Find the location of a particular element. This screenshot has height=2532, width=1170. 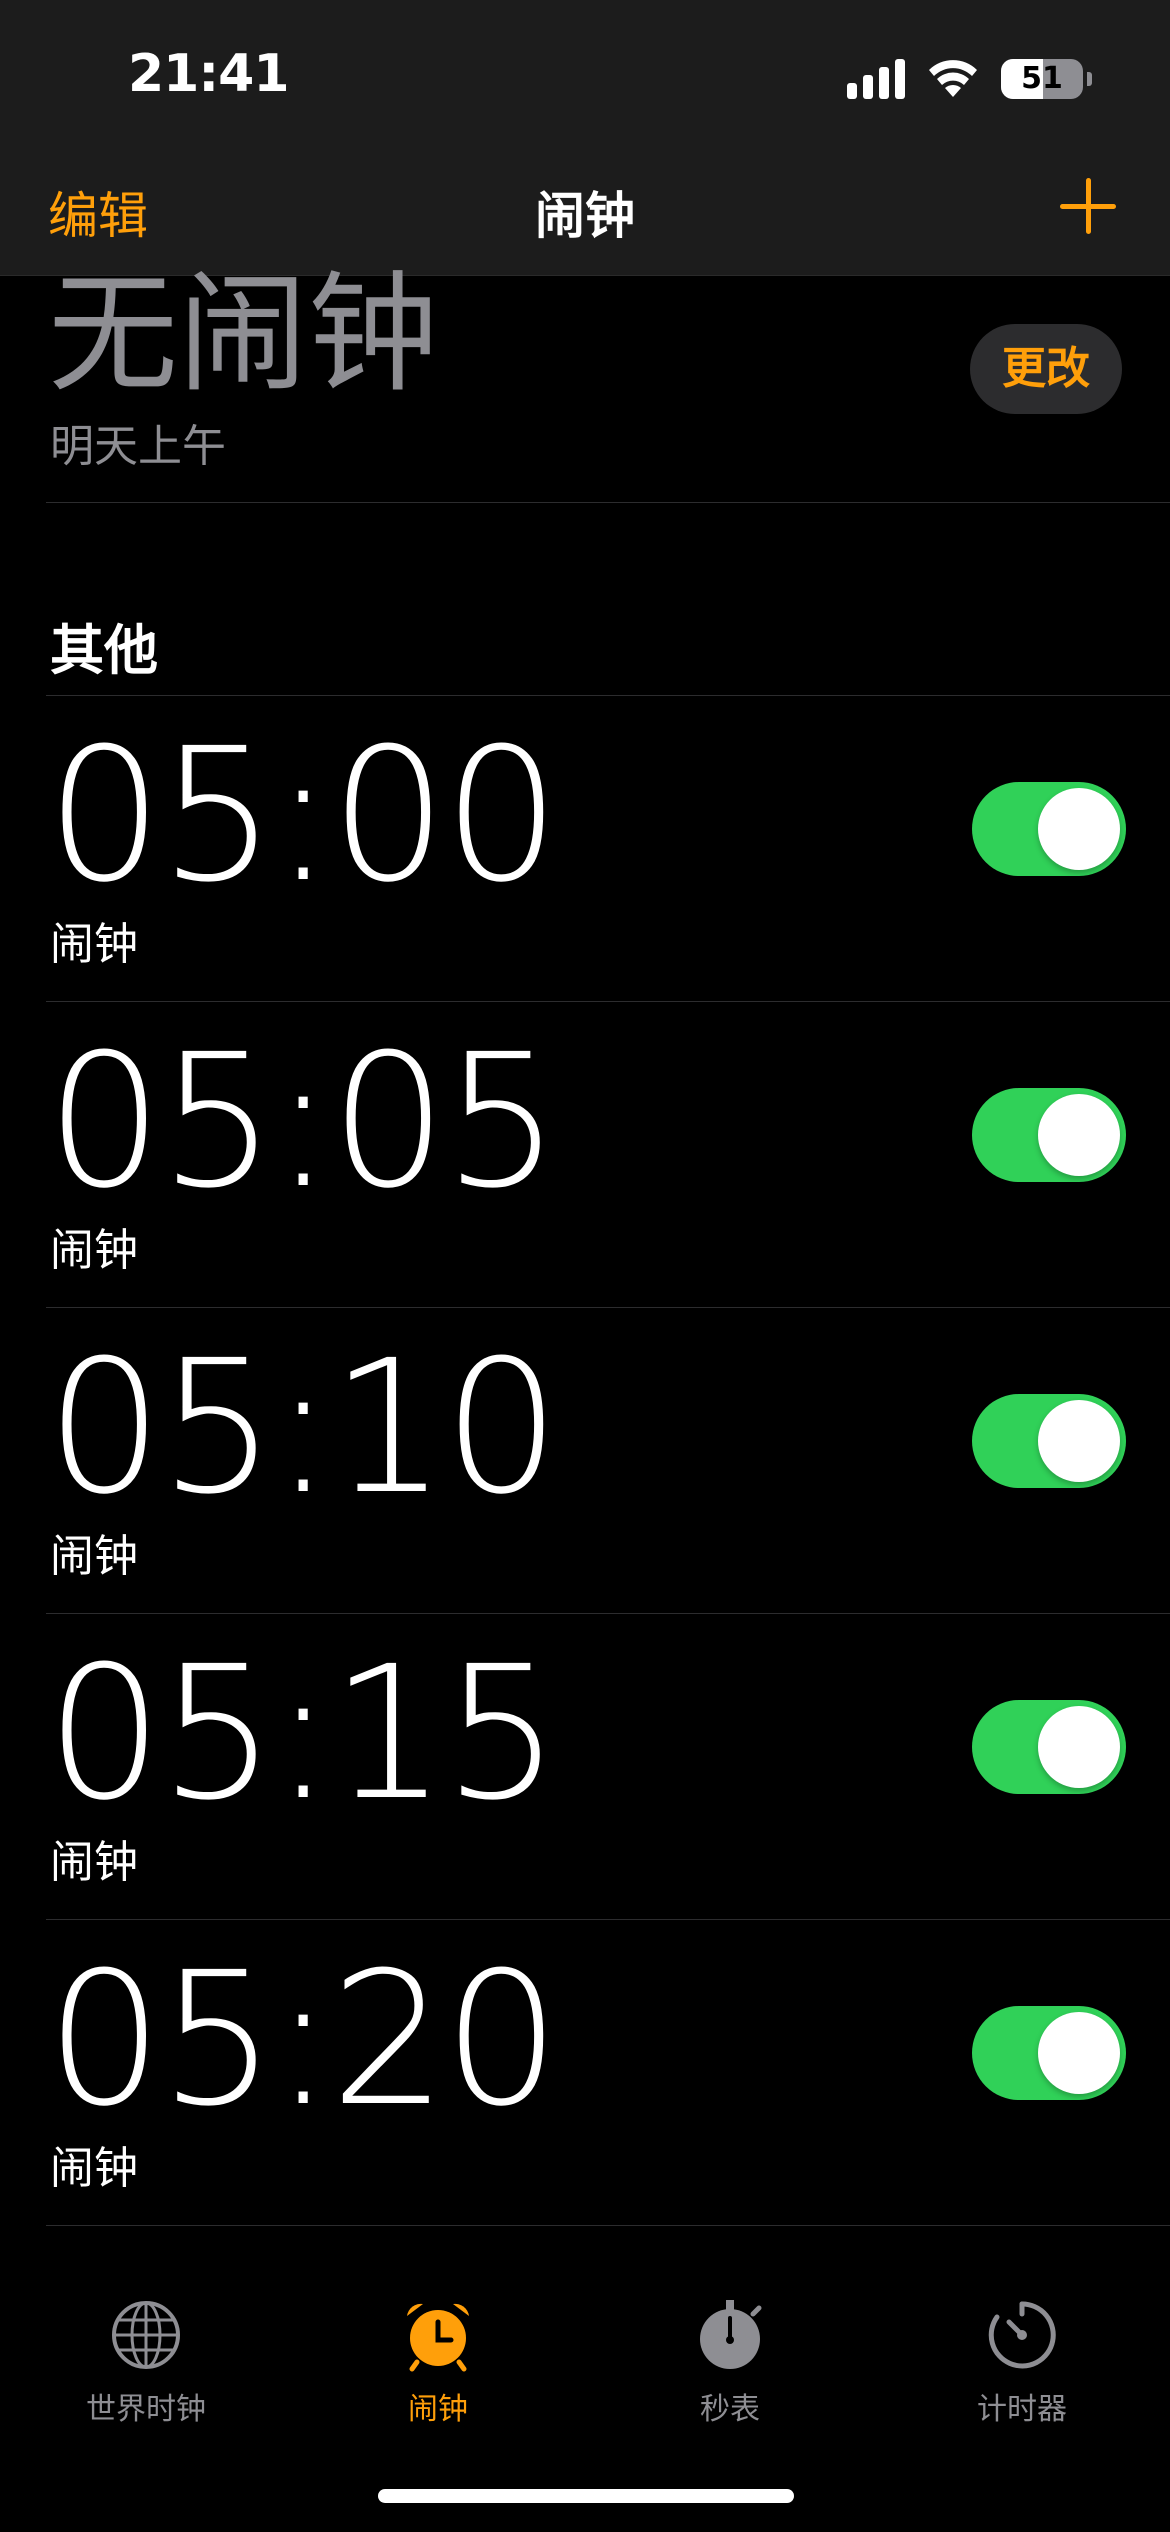

tab-label: 计时器 is located at coordinates (1022, 2409).